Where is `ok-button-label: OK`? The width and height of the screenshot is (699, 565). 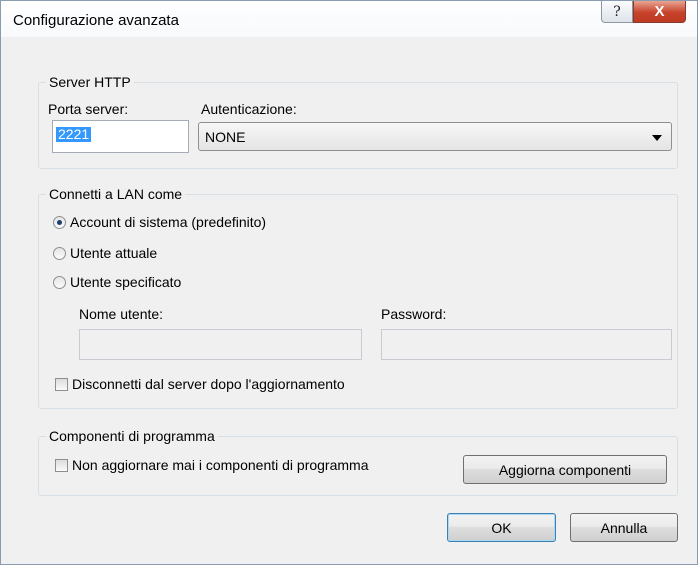
ok-button-label: OK is located at coordinates (501, 527).